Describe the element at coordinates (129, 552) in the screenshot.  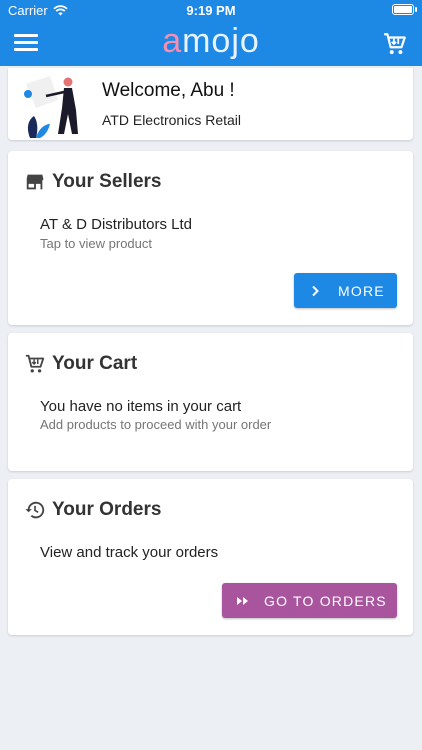
I see `orders-description: View and track your orders` at that location.